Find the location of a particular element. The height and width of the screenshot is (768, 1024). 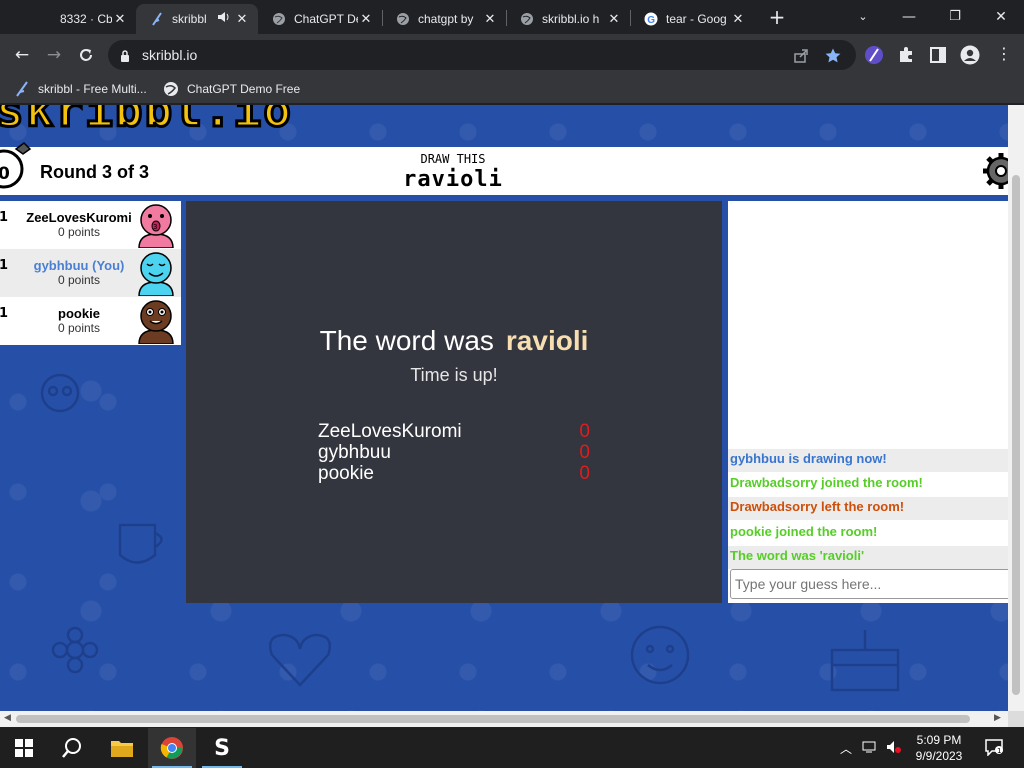

result-row: ZeeLovesKuromi 0 is located at coordinates (454, 431).